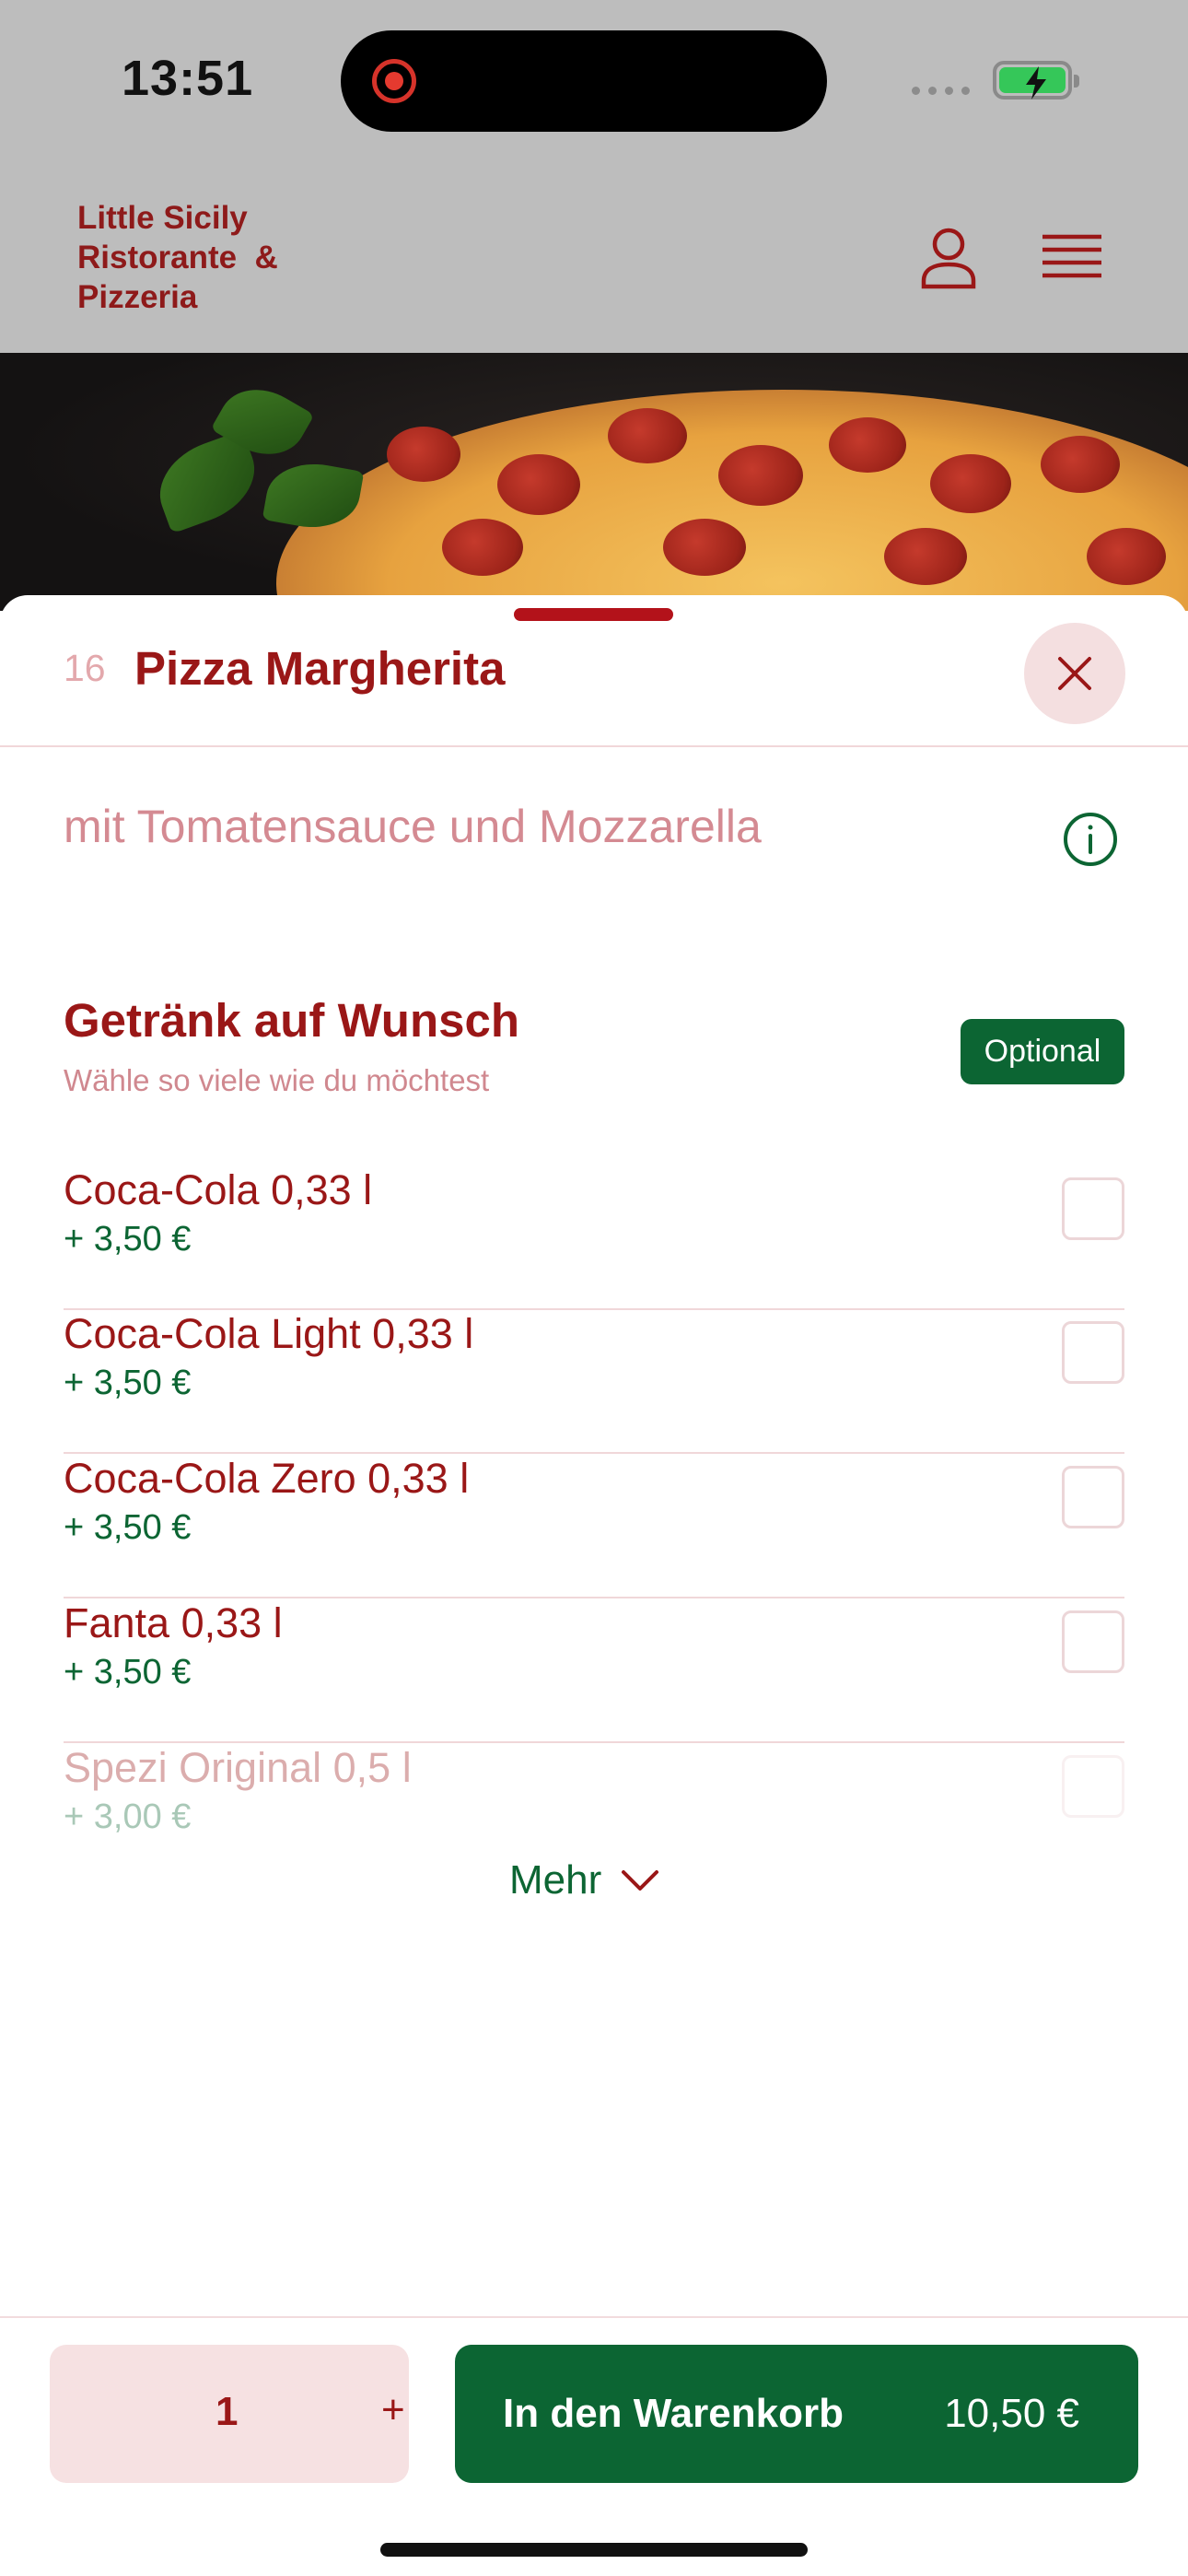  I want to click on quantity-value: 1, so click(227, 2411).